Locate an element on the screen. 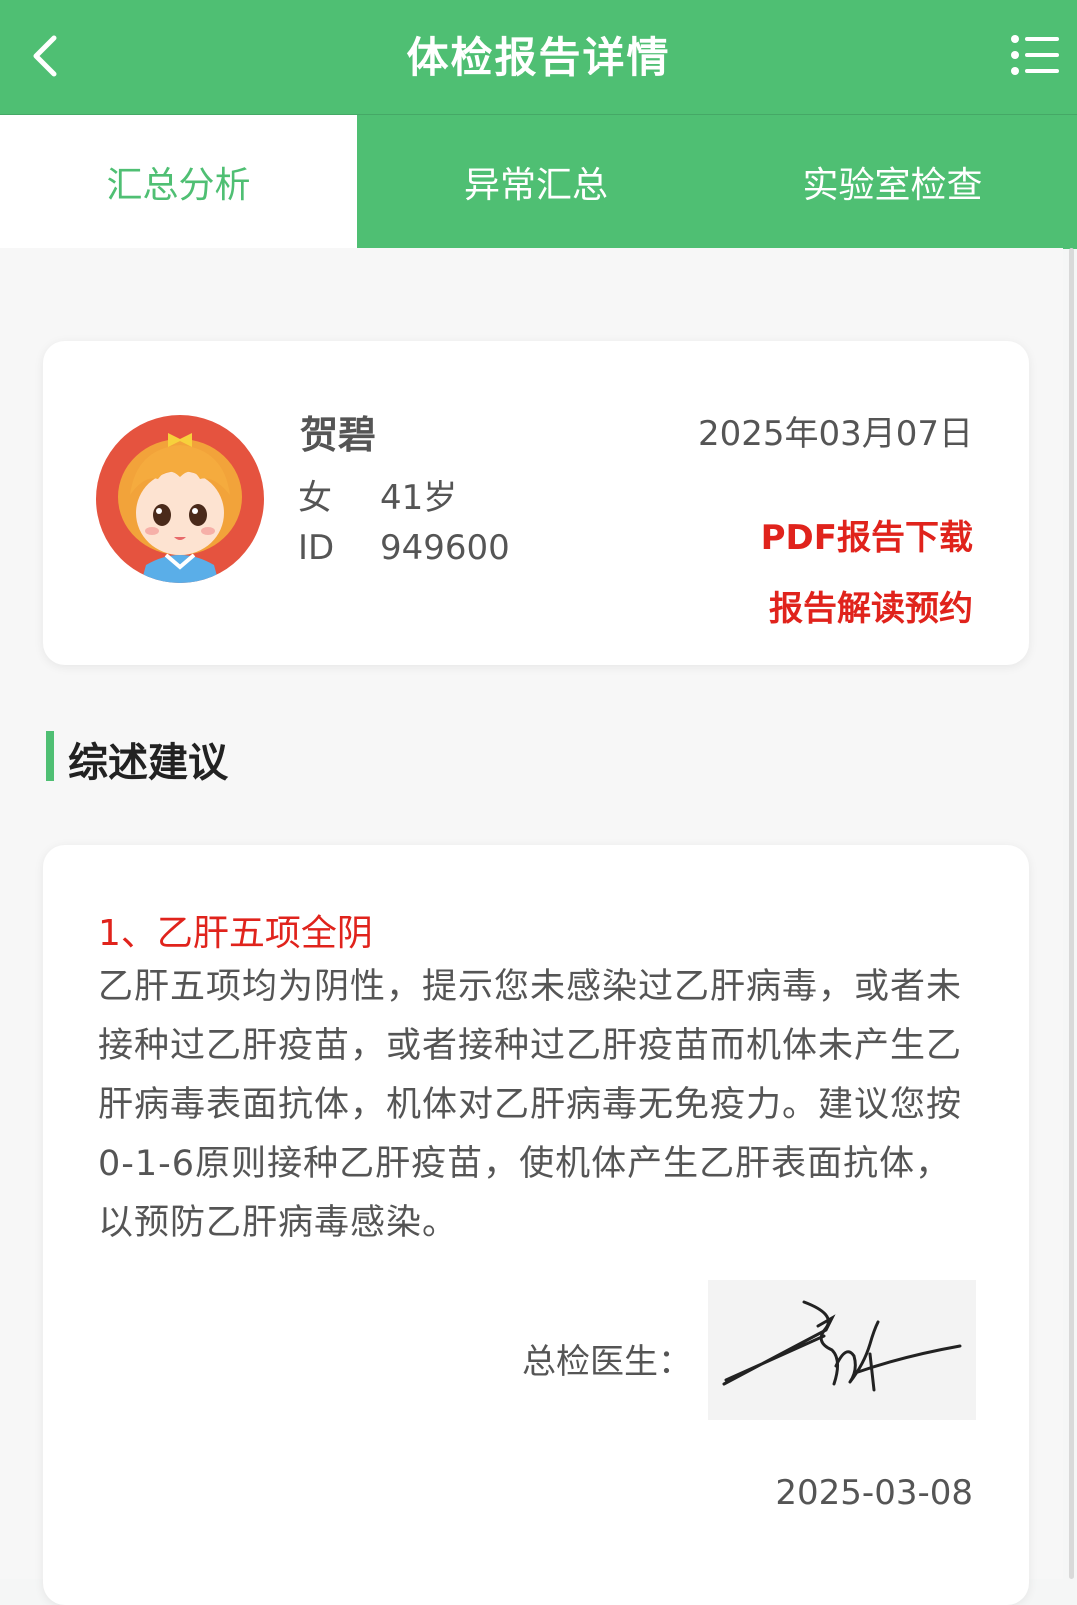 The width and height of the screenshot is (1077, 1605). avatar-icon is located at coordinates (180, 499).